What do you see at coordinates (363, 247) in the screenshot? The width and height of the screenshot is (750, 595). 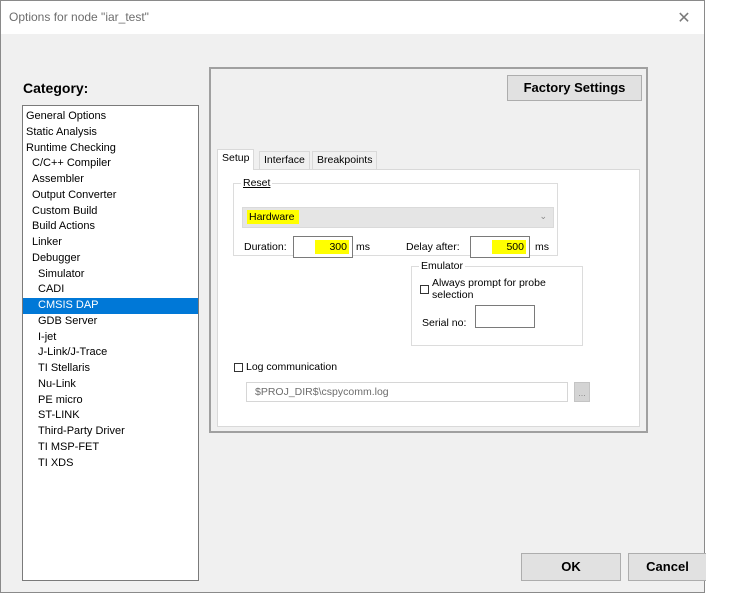 I see `duration-unit: ms` at bounding box center [363, 247].